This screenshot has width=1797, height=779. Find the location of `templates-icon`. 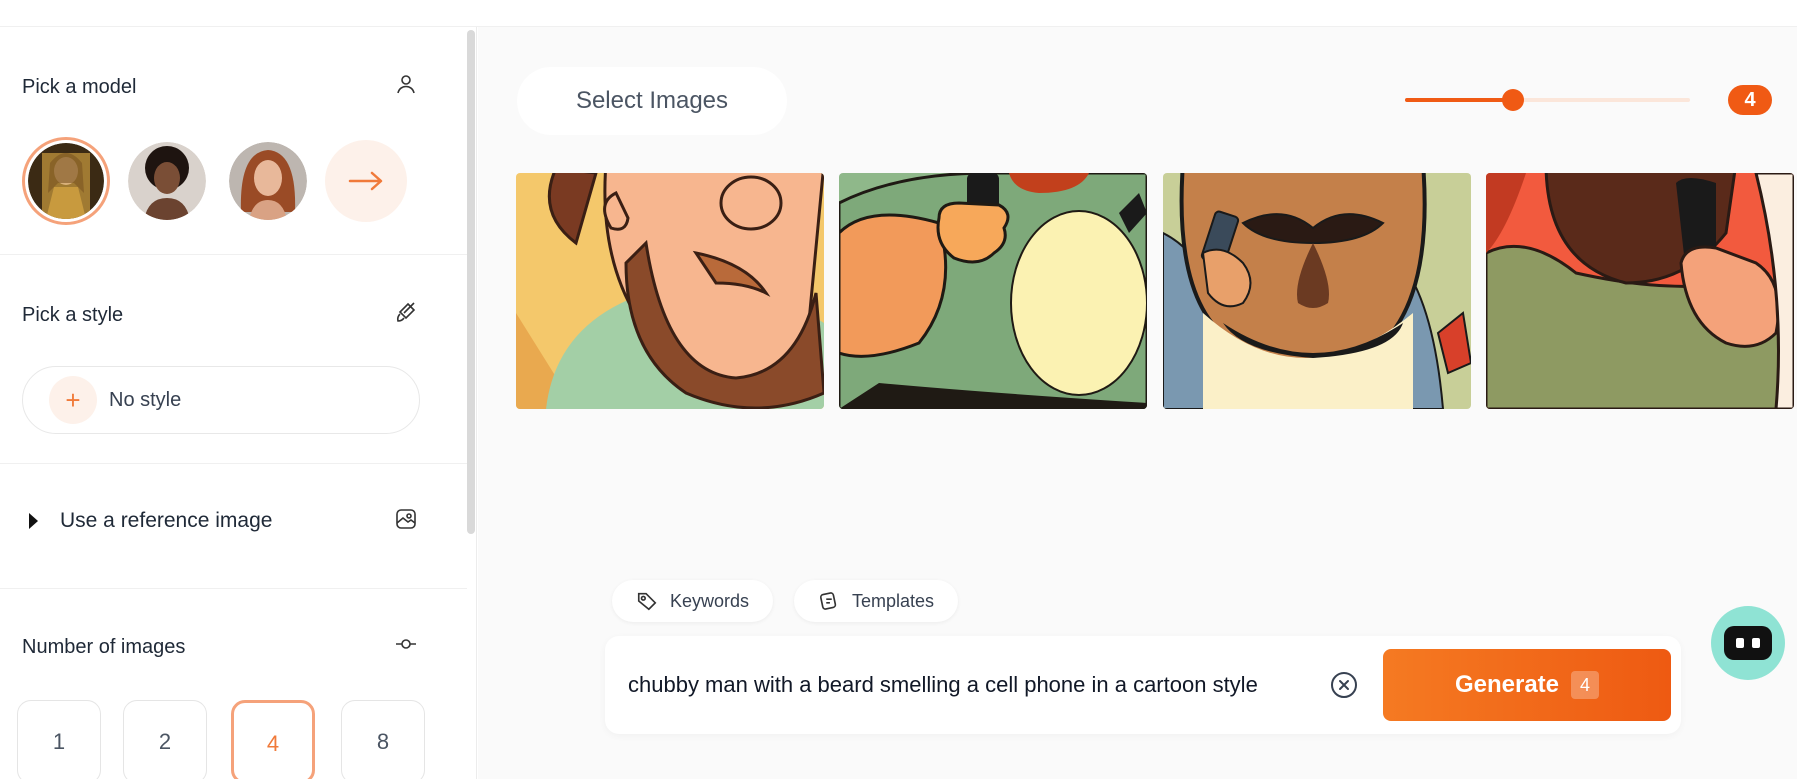

templates-icon is located at coordinates (829, 601).